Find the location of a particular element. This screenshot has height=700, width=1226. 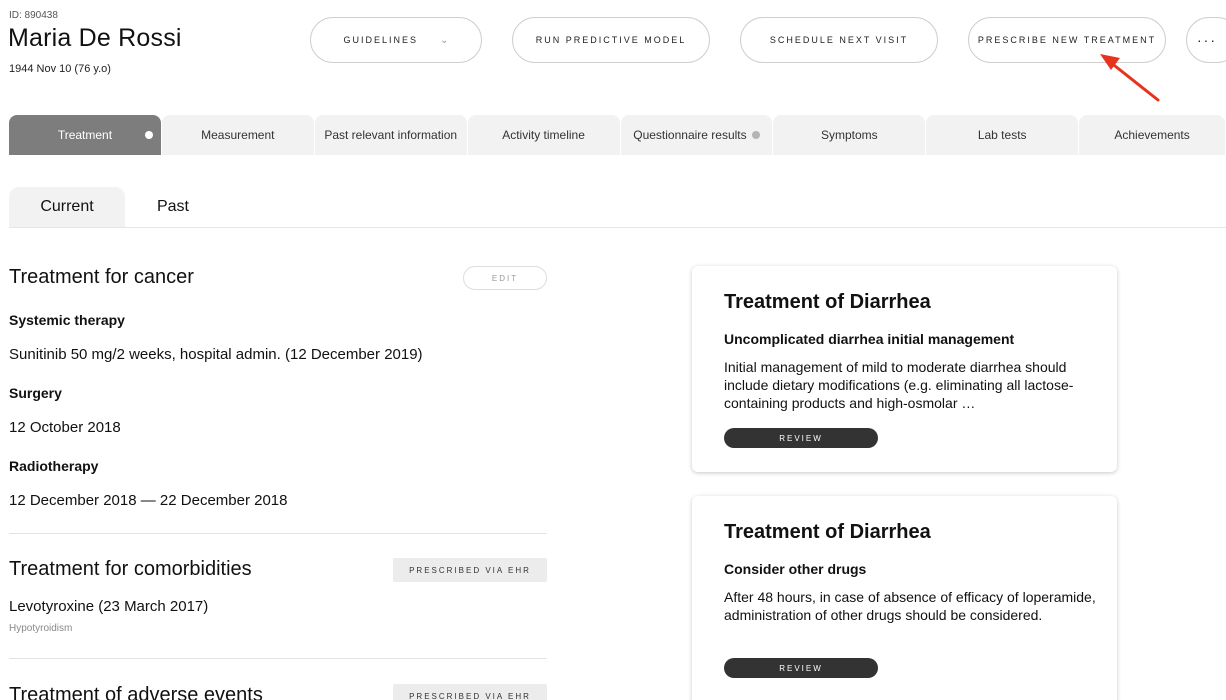

surgery-label: Surgery is located at coordinates (35, 393).